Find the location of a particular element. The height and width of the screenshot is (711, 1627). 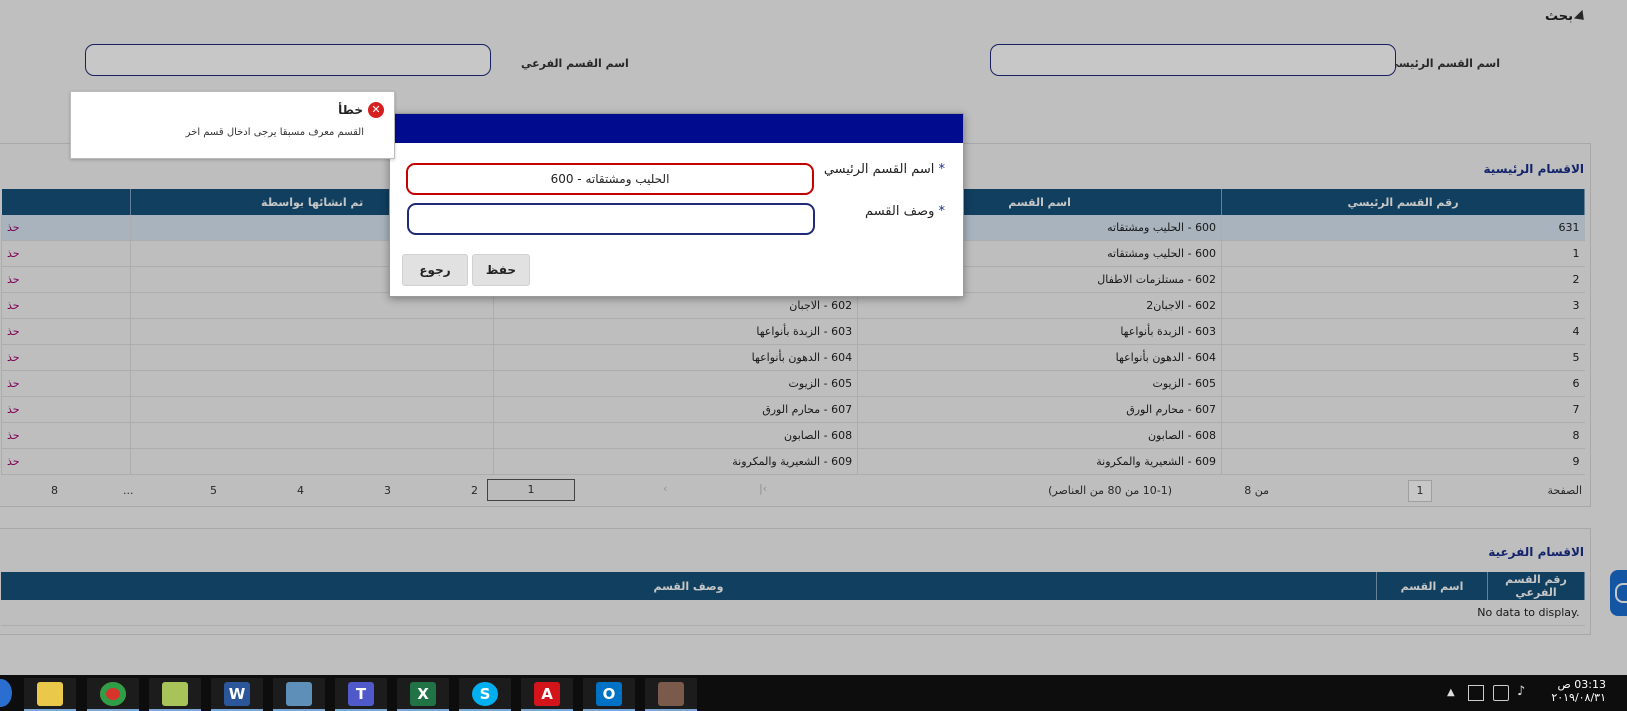

field1-label: * اسم القسم الرئيسي is located at coordinates (884, 169).